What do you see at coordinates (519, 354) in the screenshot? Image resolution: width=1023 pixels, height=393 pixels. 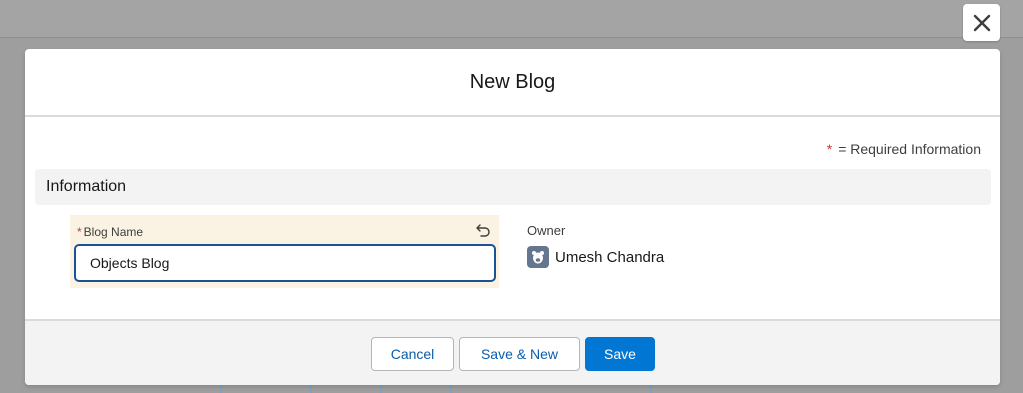 I see `save-and-new-button: Save & New` at bounding box center [519, 354].